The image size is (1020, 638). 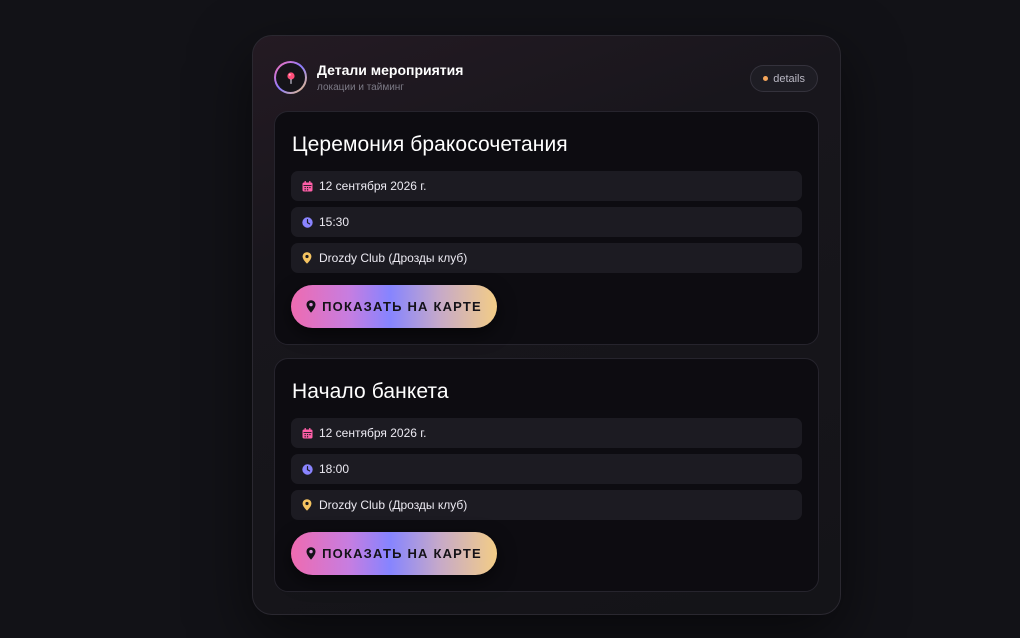 I want to click on status-dot, so click(x=766, y=78).